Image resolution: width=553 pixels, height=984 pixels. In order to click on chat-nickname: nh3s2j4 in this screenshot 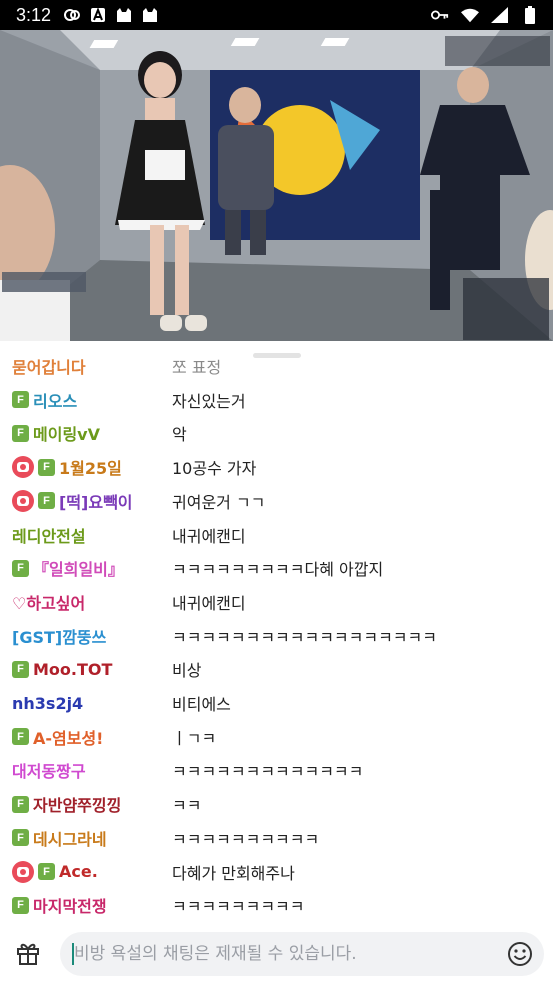, I will do `click(47, 703)`.